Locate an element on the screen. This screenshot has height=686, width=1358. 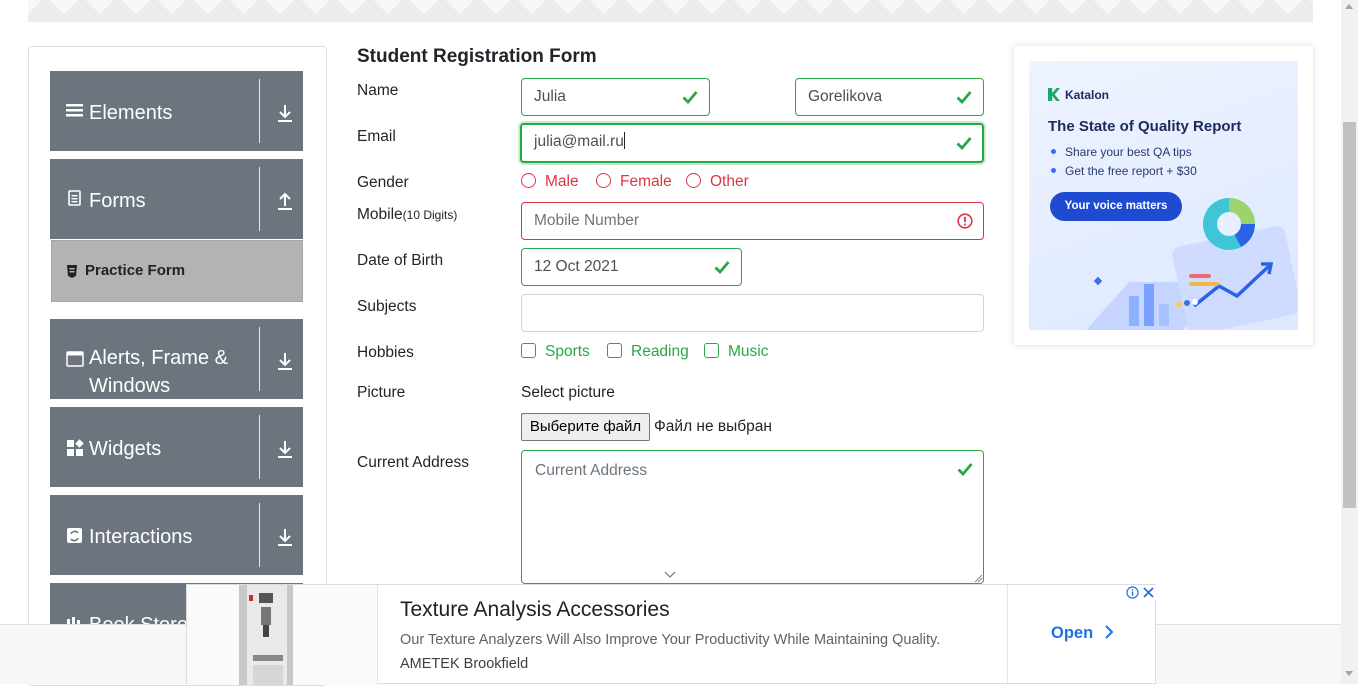
sidebar-group-forms: Forms is located at coordinates (176, 199).